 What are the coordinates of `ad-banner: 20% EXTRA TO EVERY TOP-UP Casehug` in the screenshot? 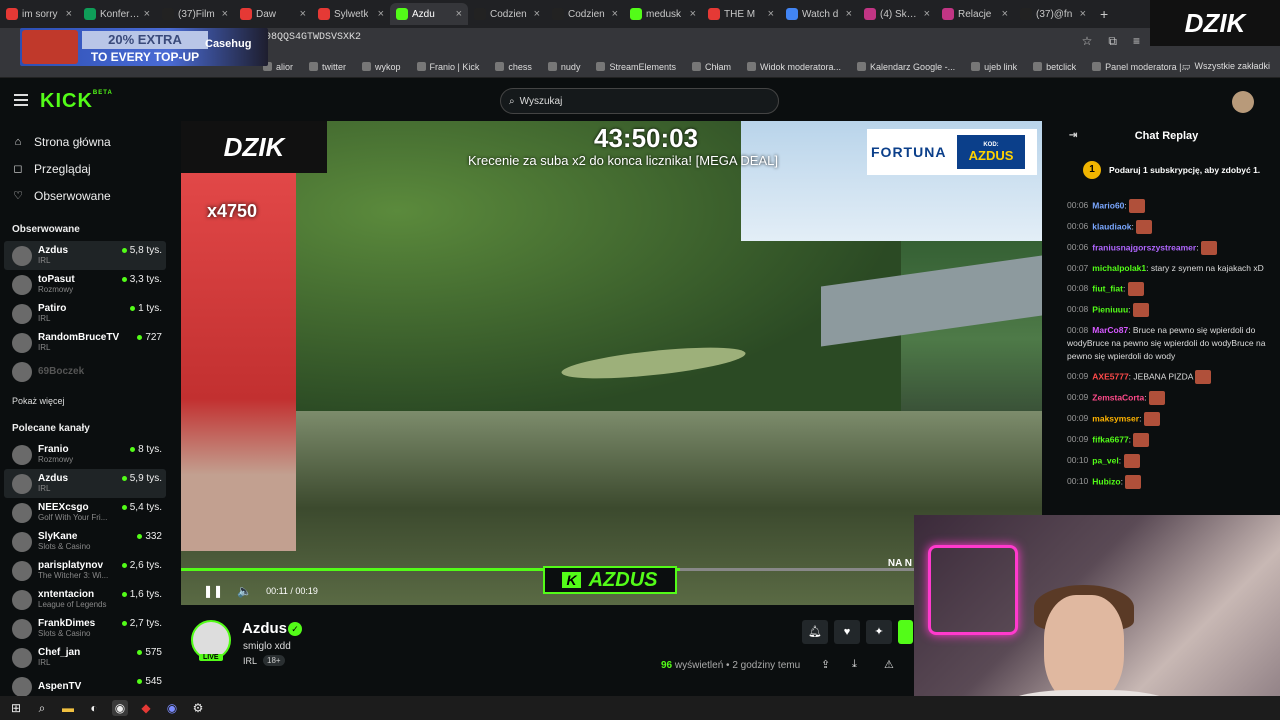 It's located at (144, 47).